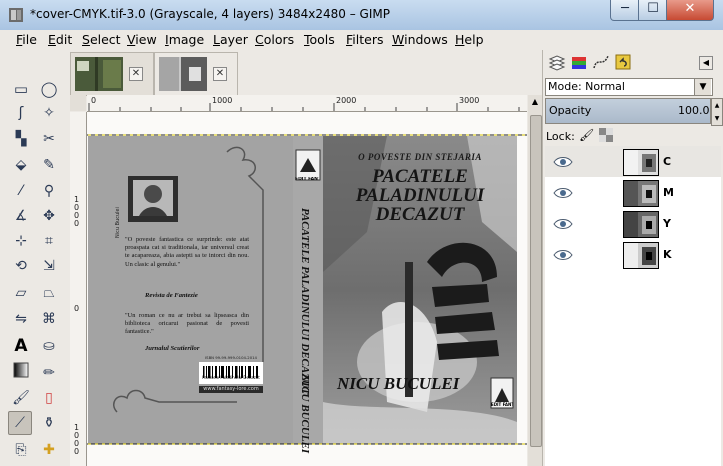 Image resolution: width=723 pixels, height=466 pixels. What do you see at coordinates (49, 450) in the screenshot?
I see `heal-icon: ✚` at bounding box center [49, 450].